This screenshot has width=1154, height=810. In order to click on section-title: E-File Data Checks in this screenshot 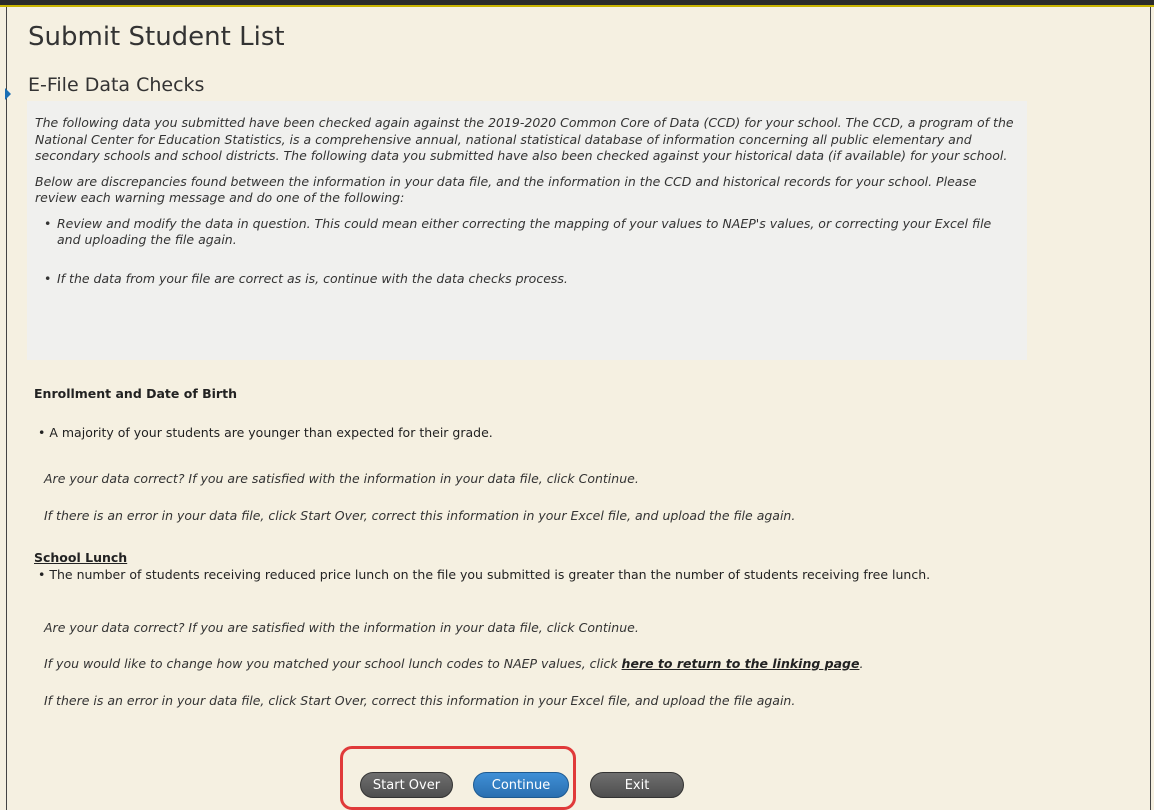, I will do `click(116, 85)`.